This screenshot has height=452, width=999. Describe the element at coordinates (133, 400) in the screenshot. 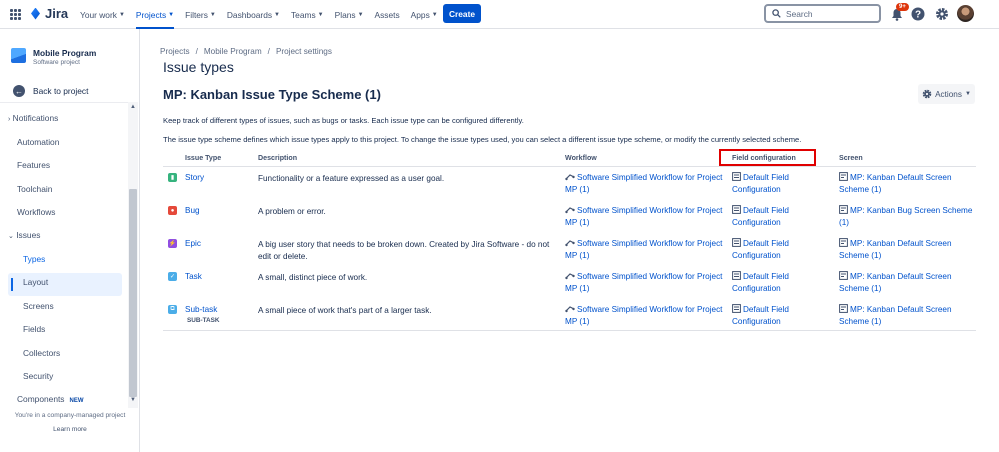

I see `scroll-down-icon: ▼` at that location.